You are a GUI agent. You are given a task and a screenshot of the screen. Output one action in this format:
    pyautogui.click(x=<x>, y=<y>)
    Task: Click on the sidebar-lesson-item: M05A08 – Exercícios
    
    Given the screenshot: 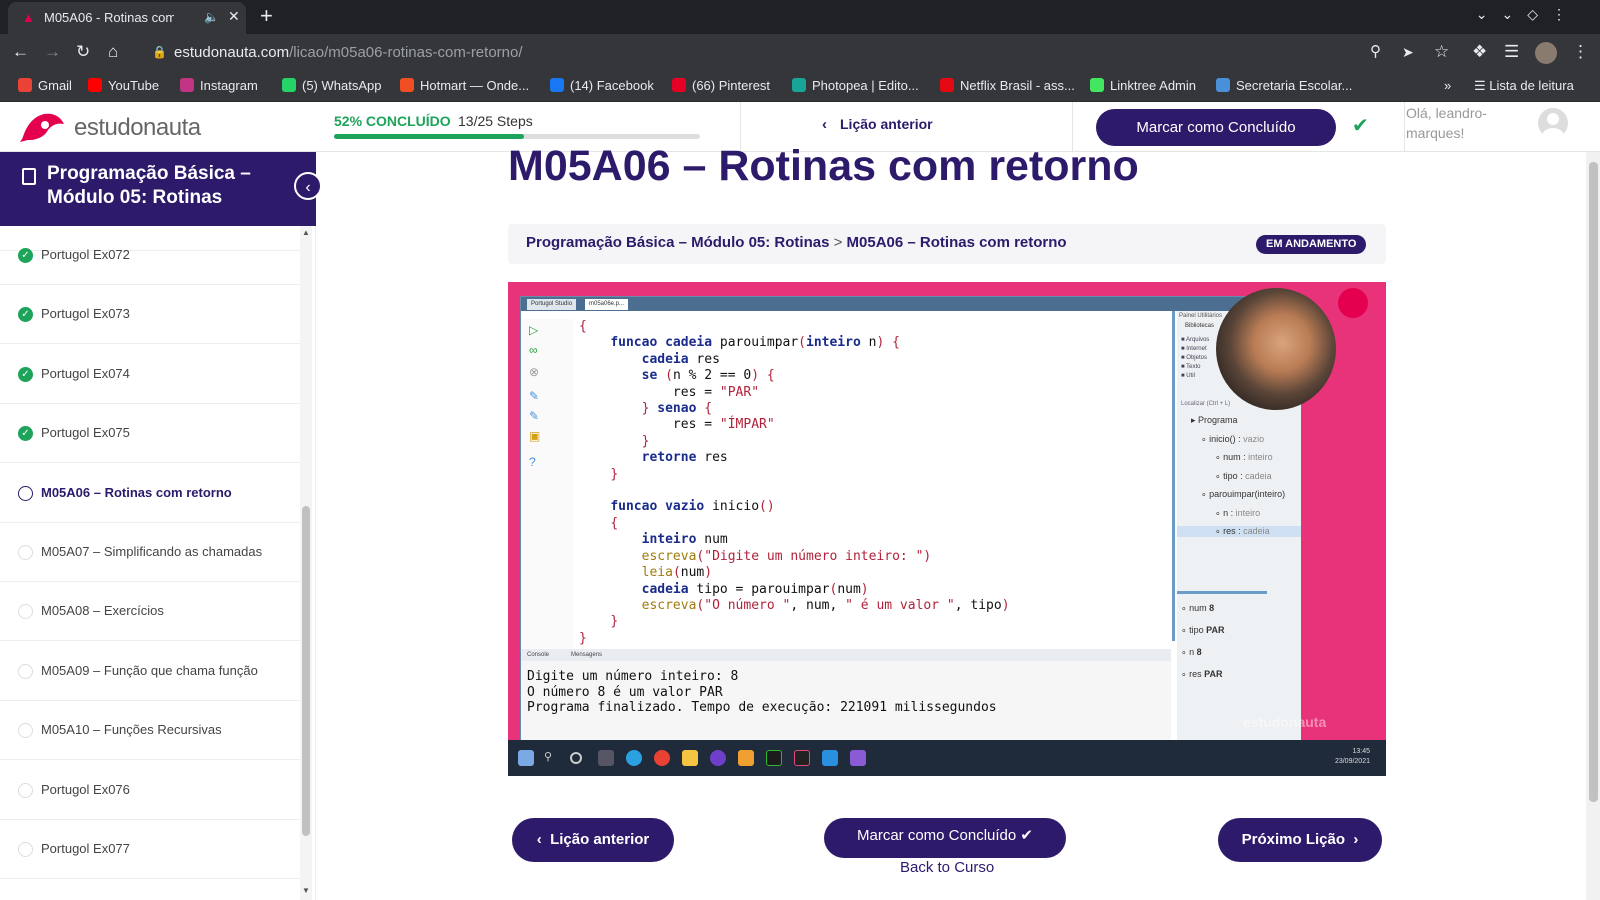 What is the action you would take?
    pyautogui.click(x=150, y=612)
    